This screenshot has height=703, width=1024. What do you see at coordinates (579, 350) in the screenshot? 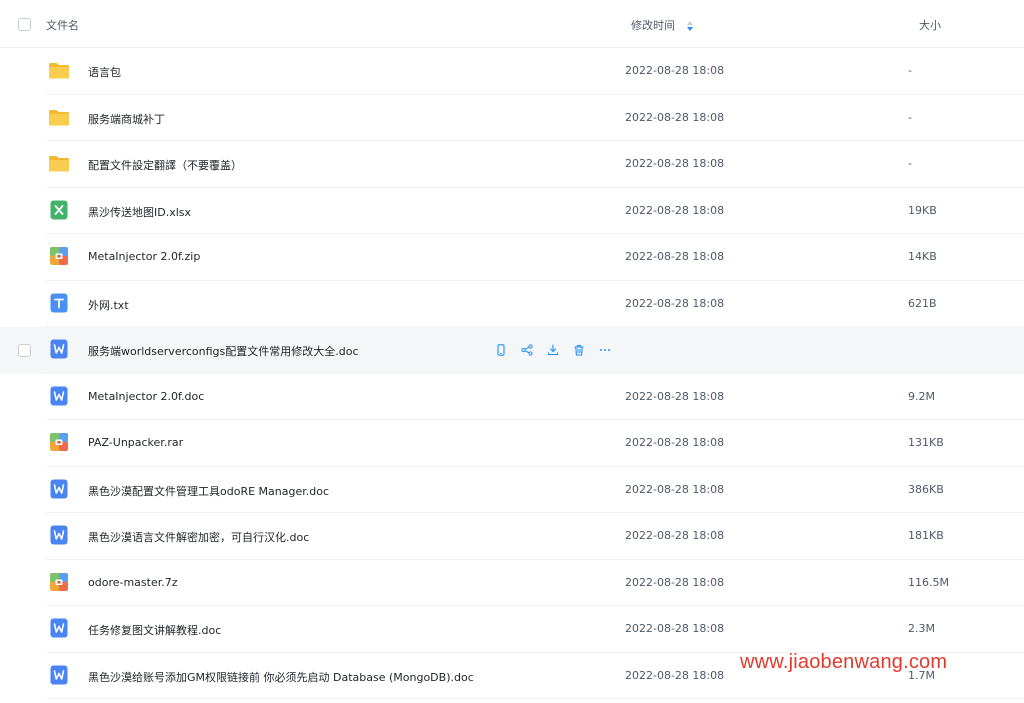
I see `delete-icon` at bounding box center [579, 350].